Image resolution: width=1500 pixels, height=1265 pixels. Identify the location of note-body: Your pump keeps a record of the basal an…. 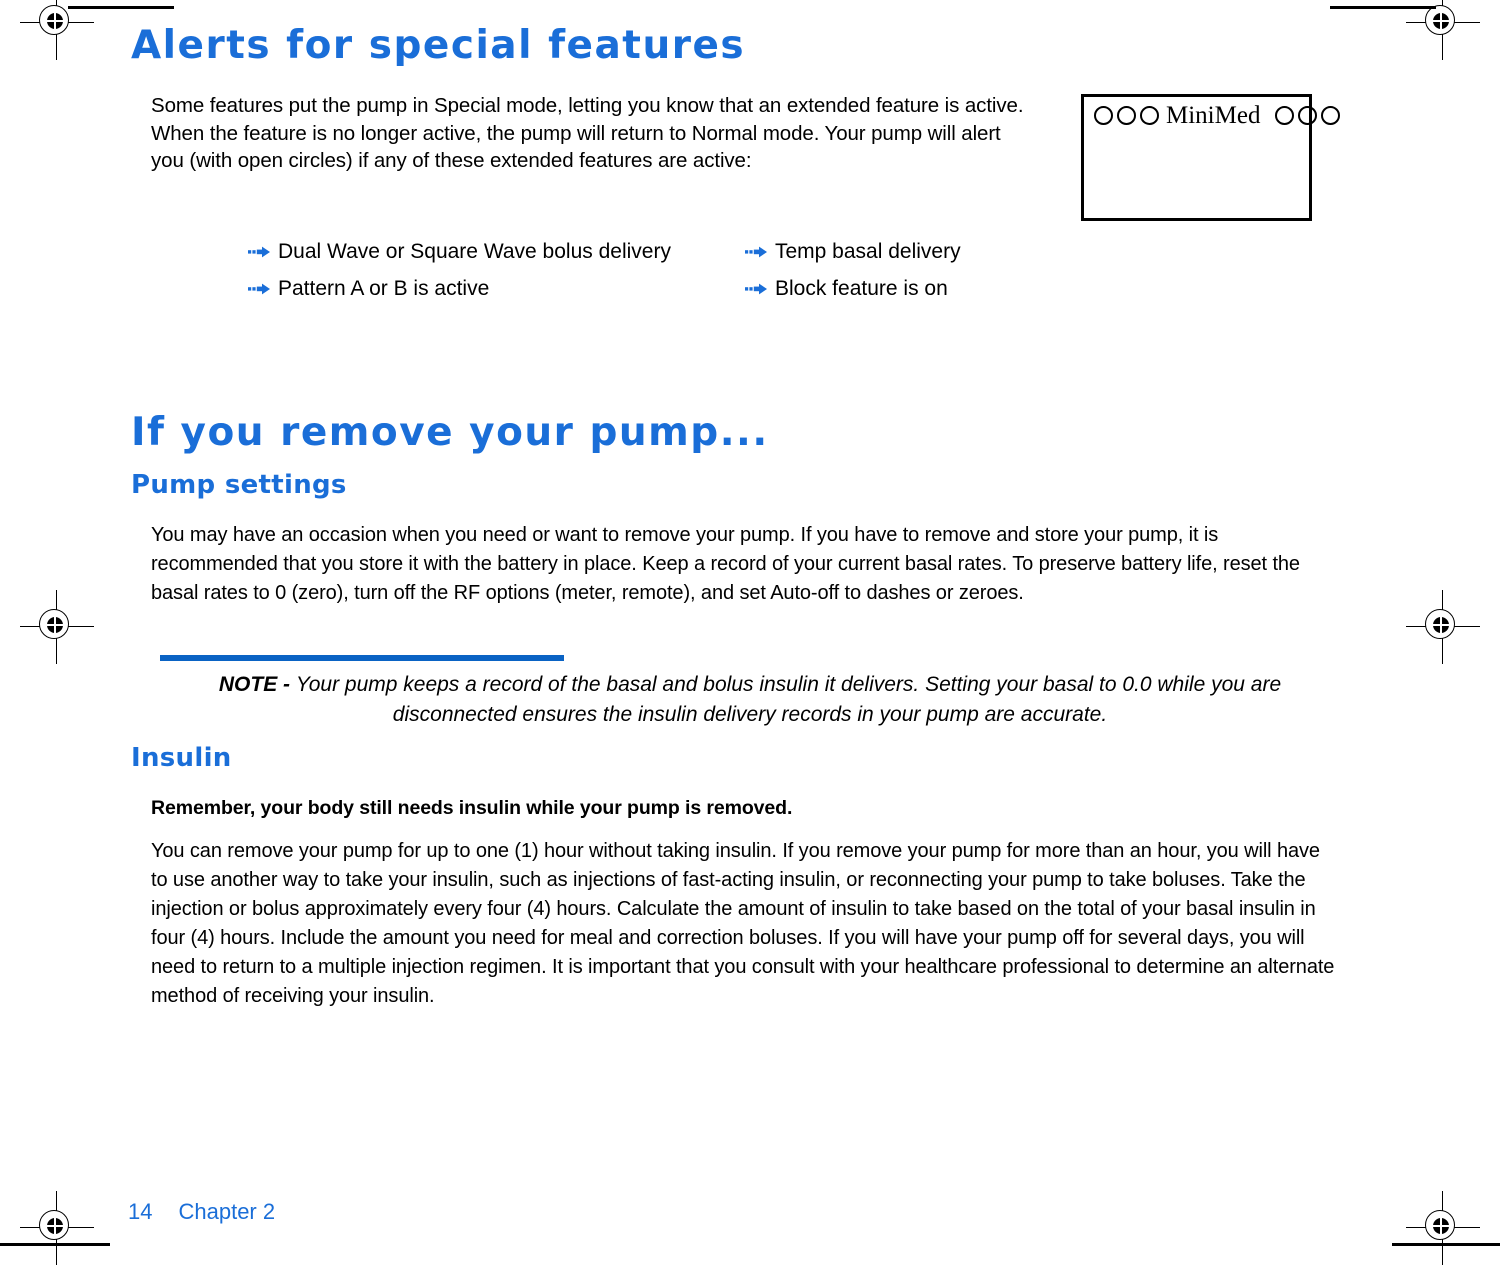
(788, 699).